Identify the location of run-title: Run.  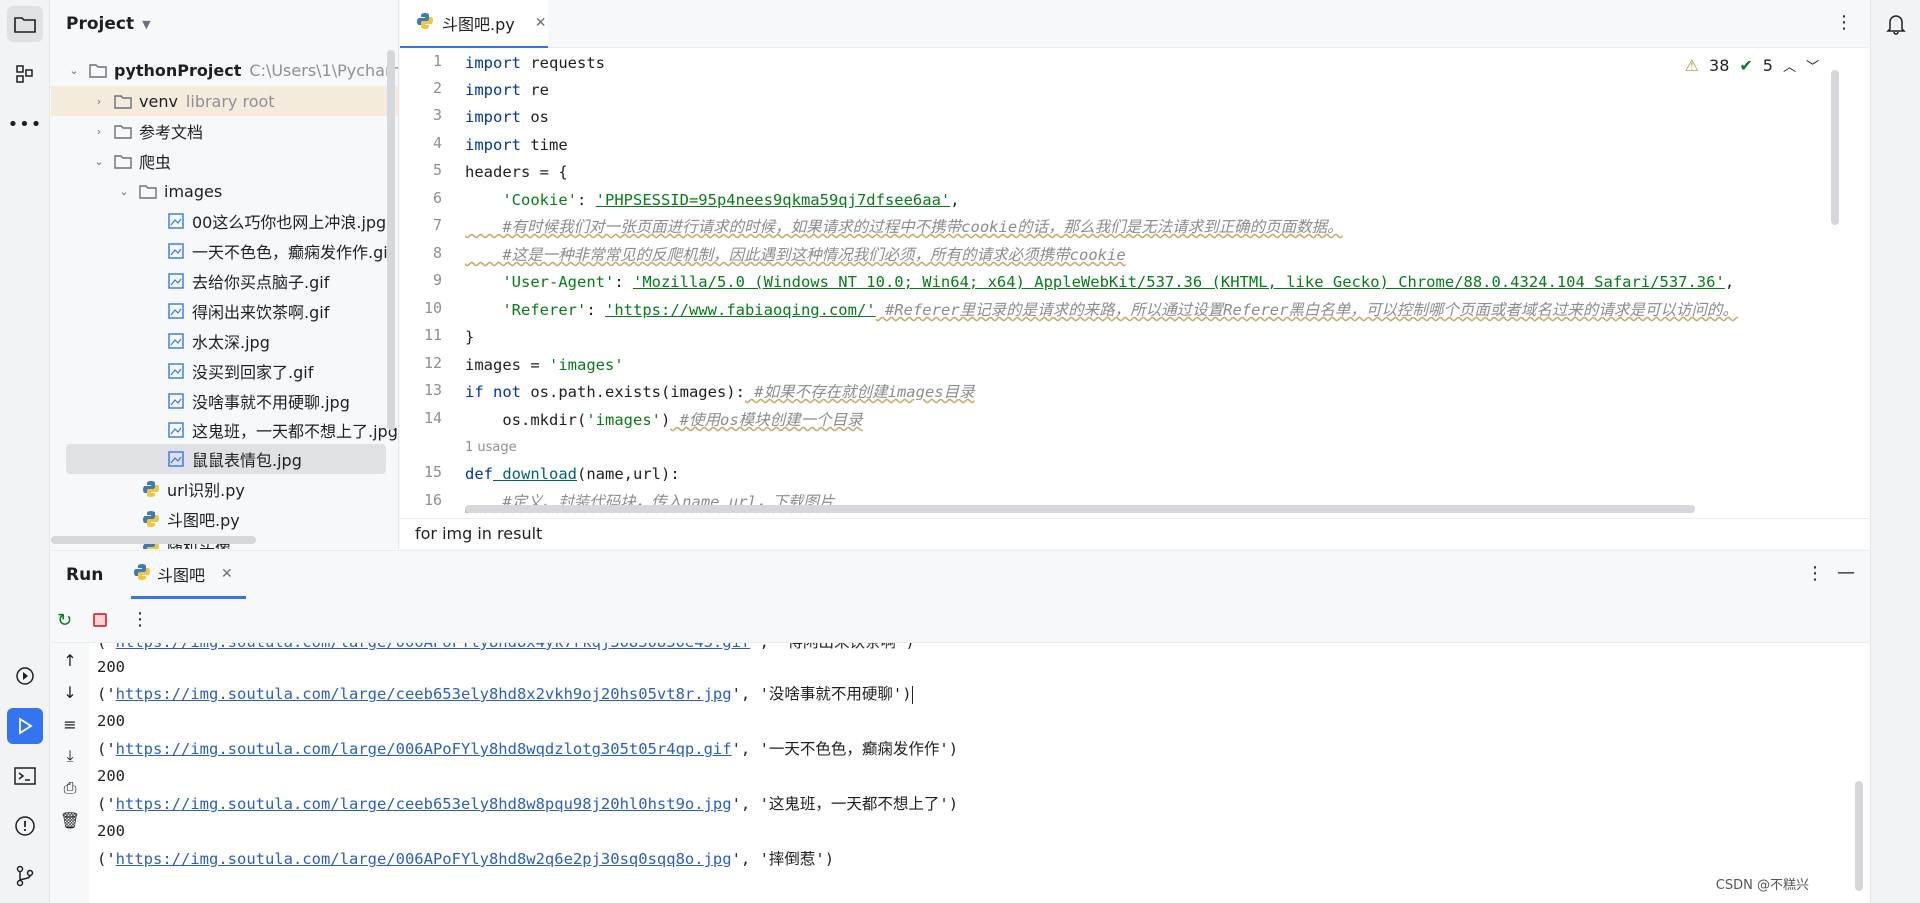
(85, 575).